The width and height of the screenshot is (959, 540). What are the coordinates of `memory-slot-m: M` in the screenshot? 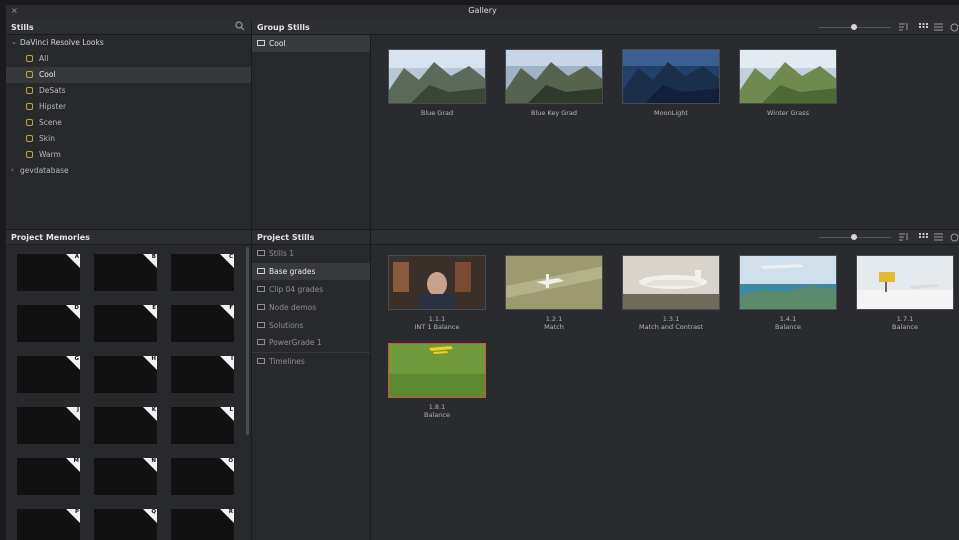 It's located at (48, 476).